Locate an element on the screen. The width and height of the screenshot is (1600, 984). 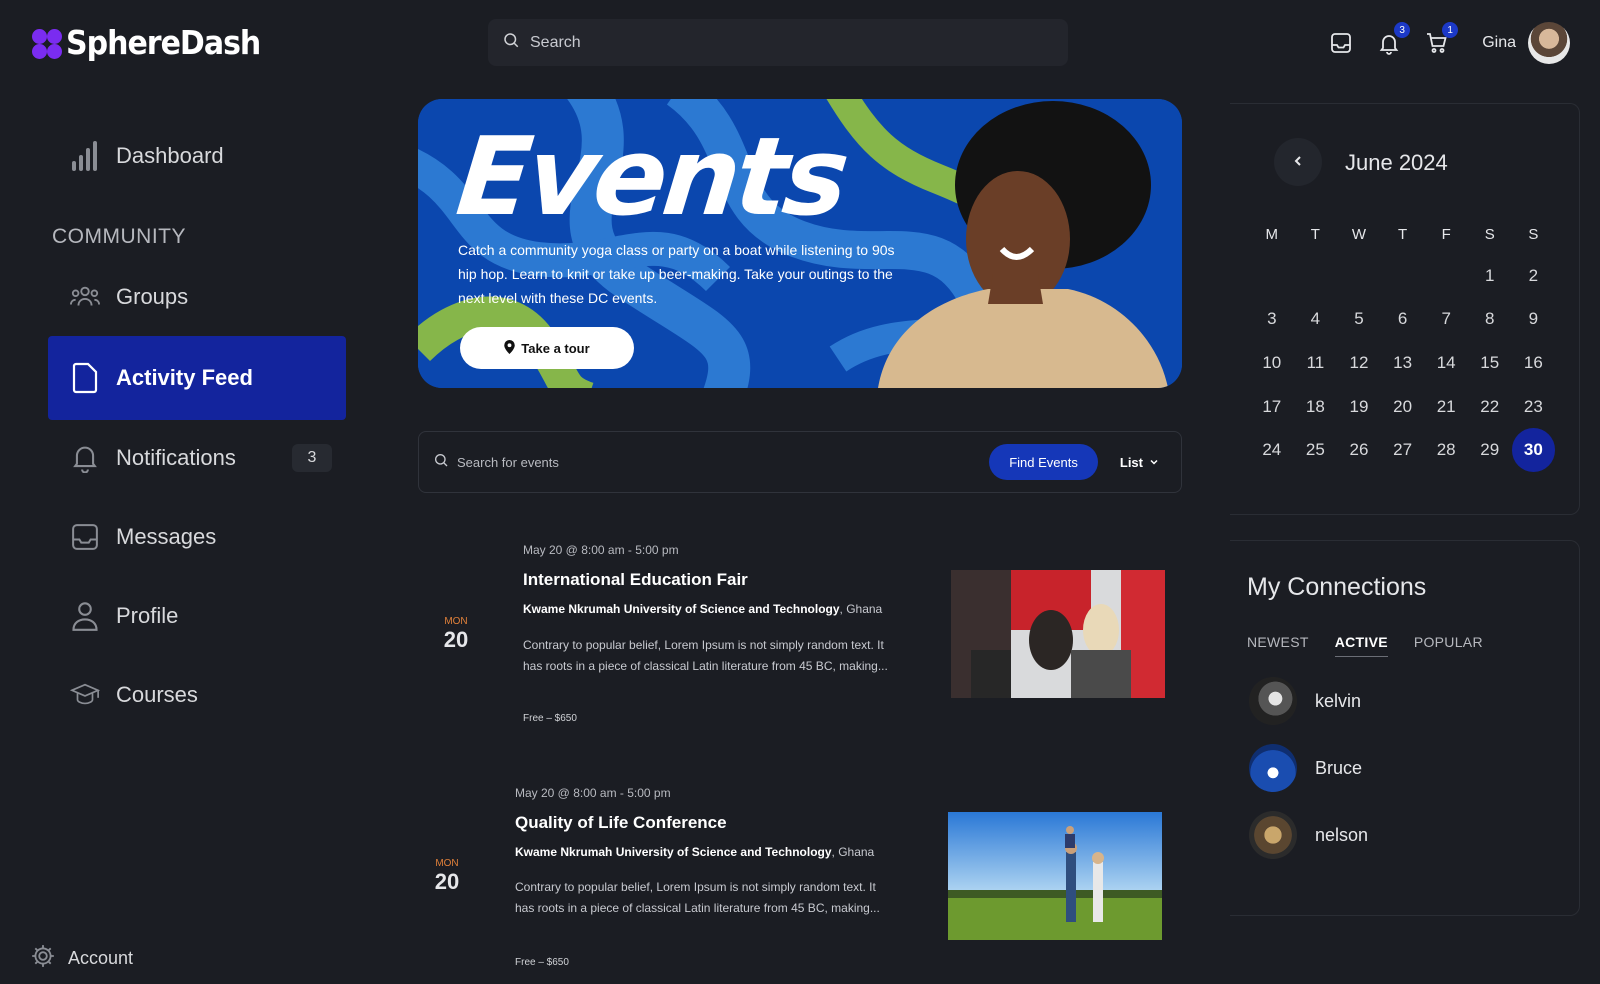
search-input is located at coordinates (780, 42).